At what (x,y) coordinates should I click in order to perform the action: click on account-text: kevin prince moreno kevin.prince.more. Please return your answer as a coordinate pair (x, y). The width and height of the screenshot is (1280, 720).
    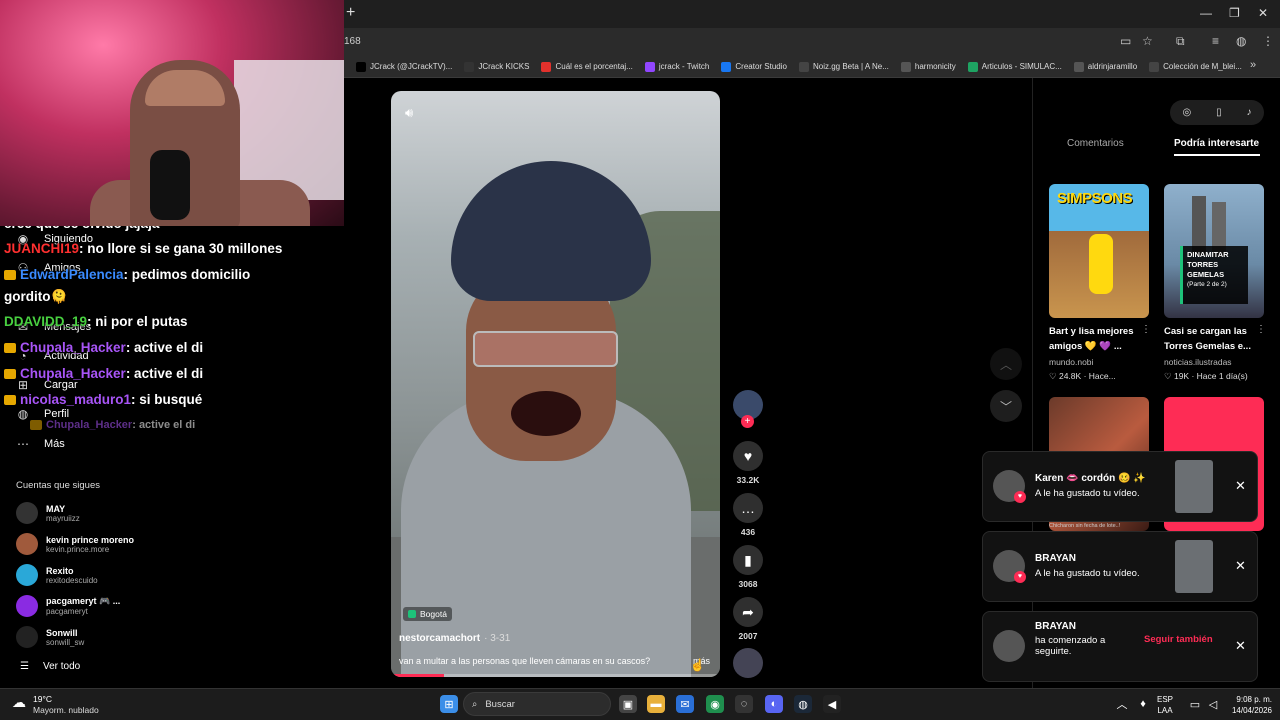
    Looking at the image, I should click on (90, 544).